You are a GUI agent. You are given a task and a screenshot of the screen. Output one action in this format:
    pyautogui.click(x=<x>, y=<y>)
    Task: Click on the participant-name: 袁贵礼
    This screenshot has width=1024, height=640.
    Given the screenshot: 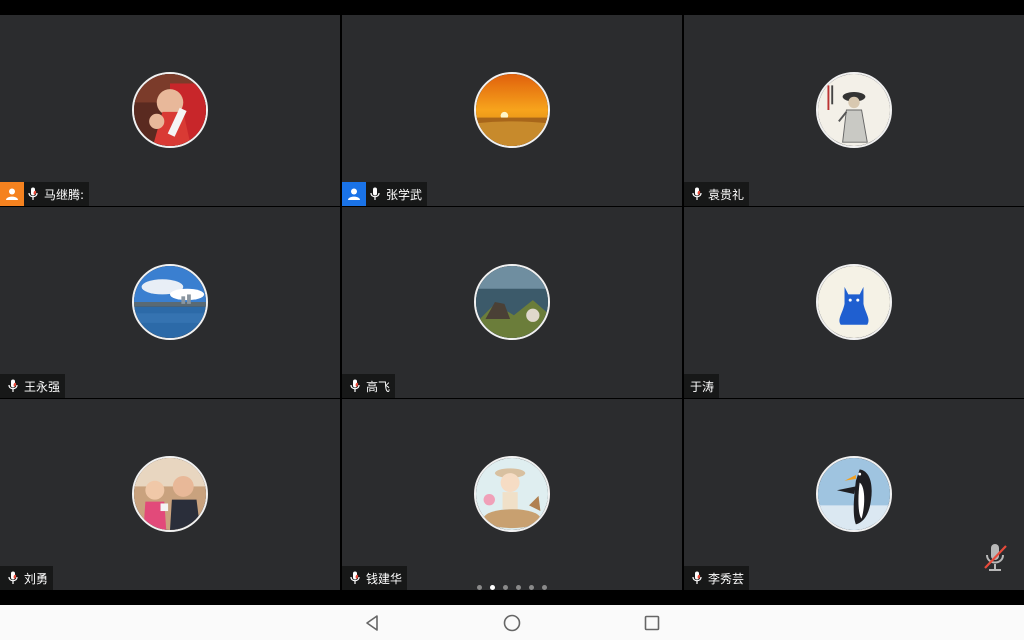 What is the action you would take?
    pyautogui.click(x=726, y=194)
    